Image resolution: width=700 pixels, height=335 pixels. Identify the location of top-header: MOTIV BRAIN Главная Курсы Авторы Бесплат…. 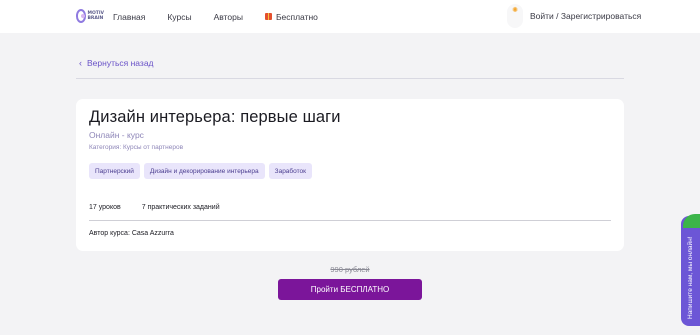
(350, 16).